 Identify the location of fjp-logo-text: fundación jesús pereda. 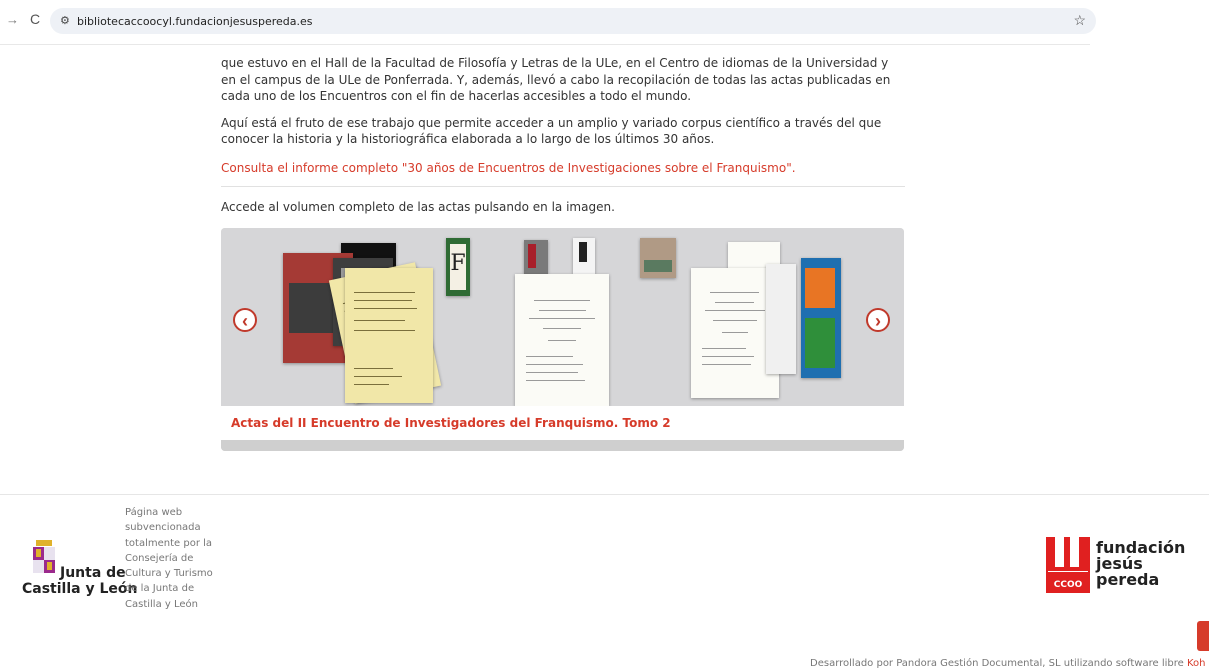
(1151, 564).